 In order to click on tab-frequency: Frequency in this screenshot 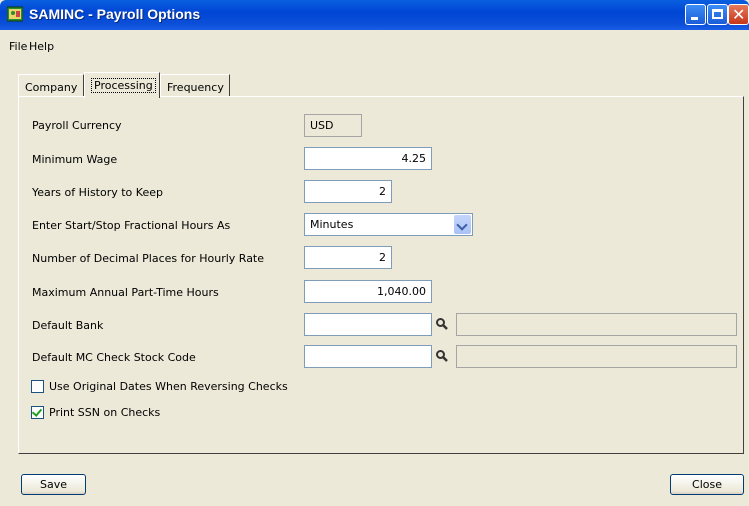, I will do `click(195, 85)`.